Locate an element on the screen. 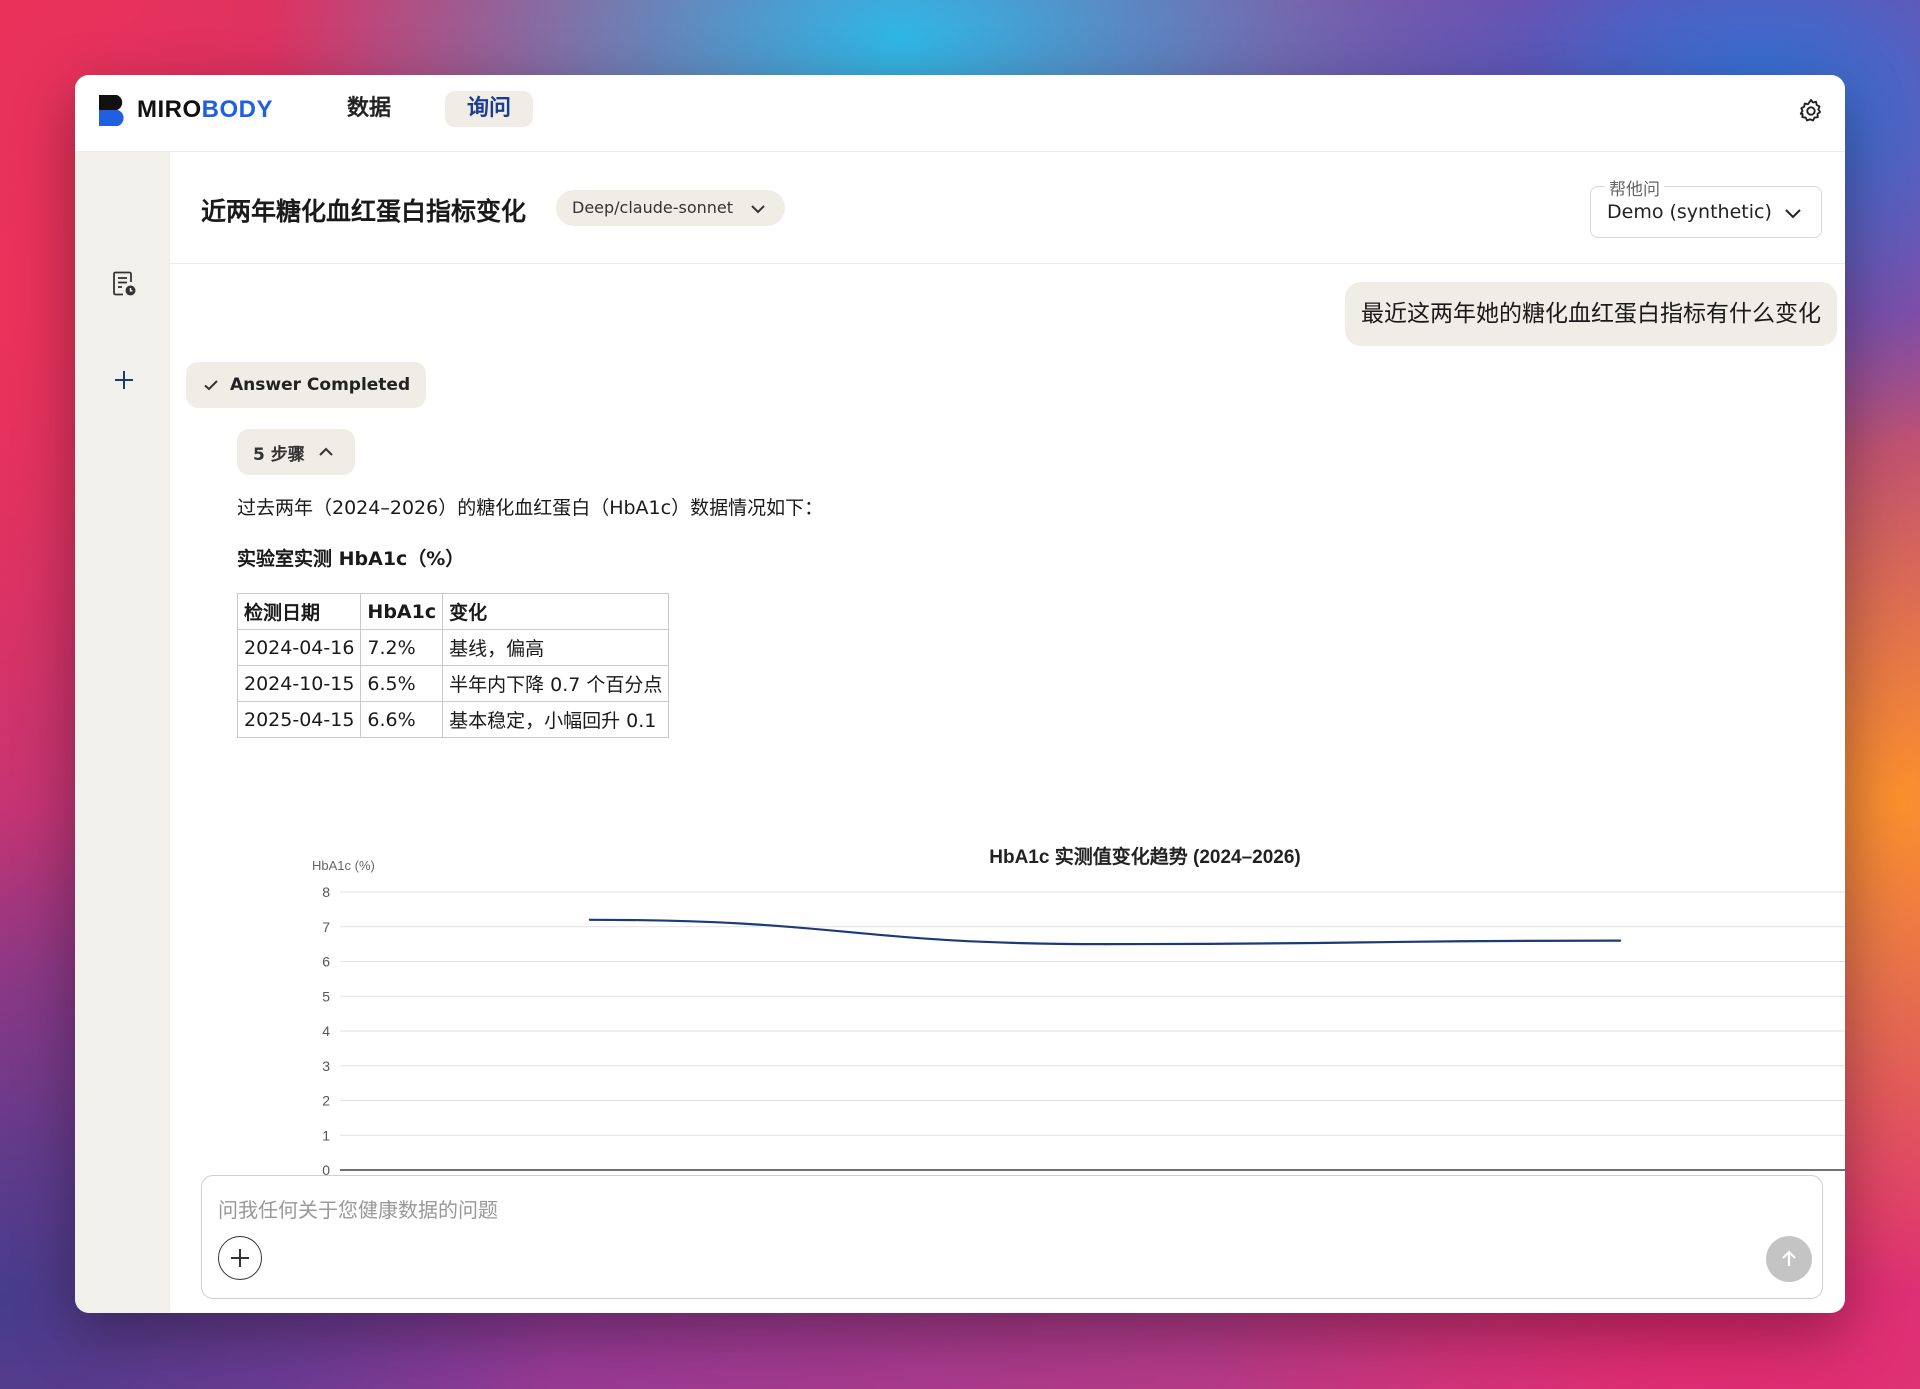 This screenshot has width=1920, height=1389. table-cell: 基线，偏高 is located at coordinates (556, 647).